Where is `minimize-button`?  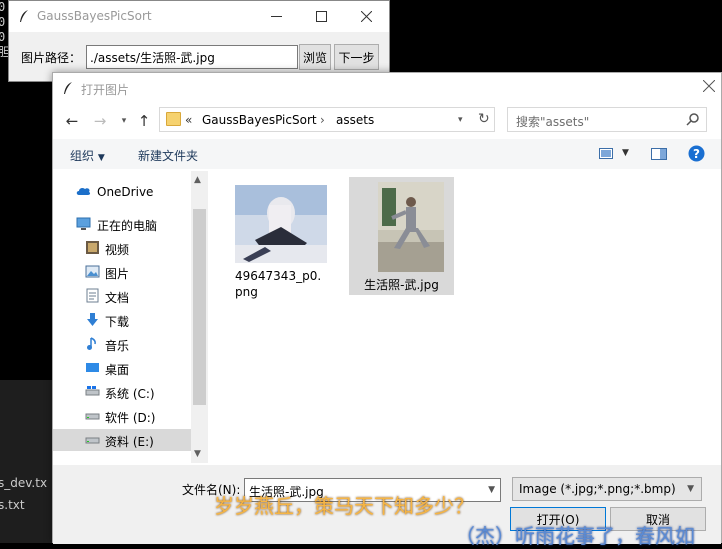 minimize-button is located at coordinates (276, 16).